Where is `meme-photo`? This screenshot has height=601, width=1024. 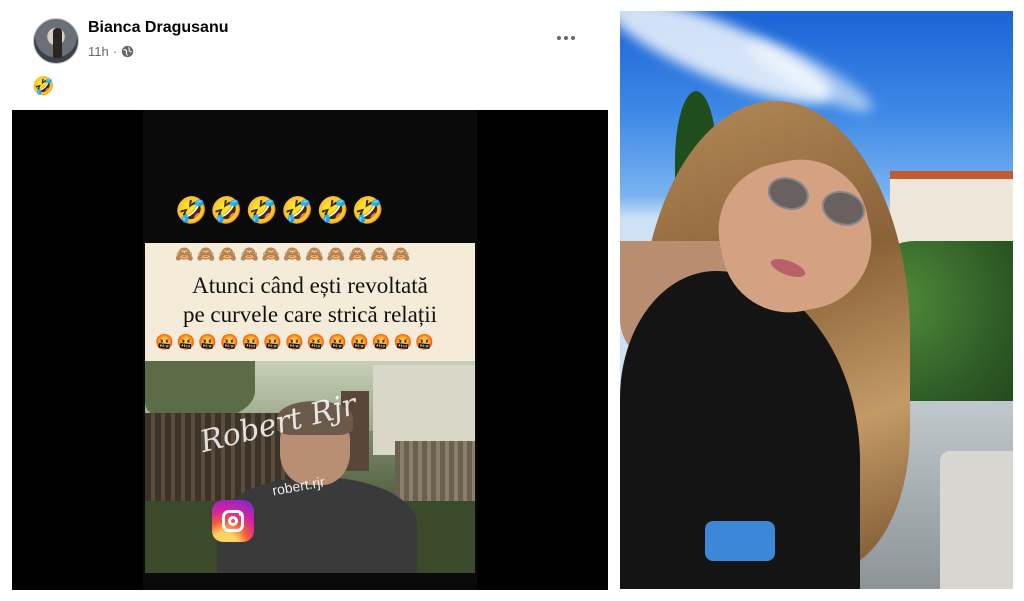 meme-photo is located at coordinates (310, 467).